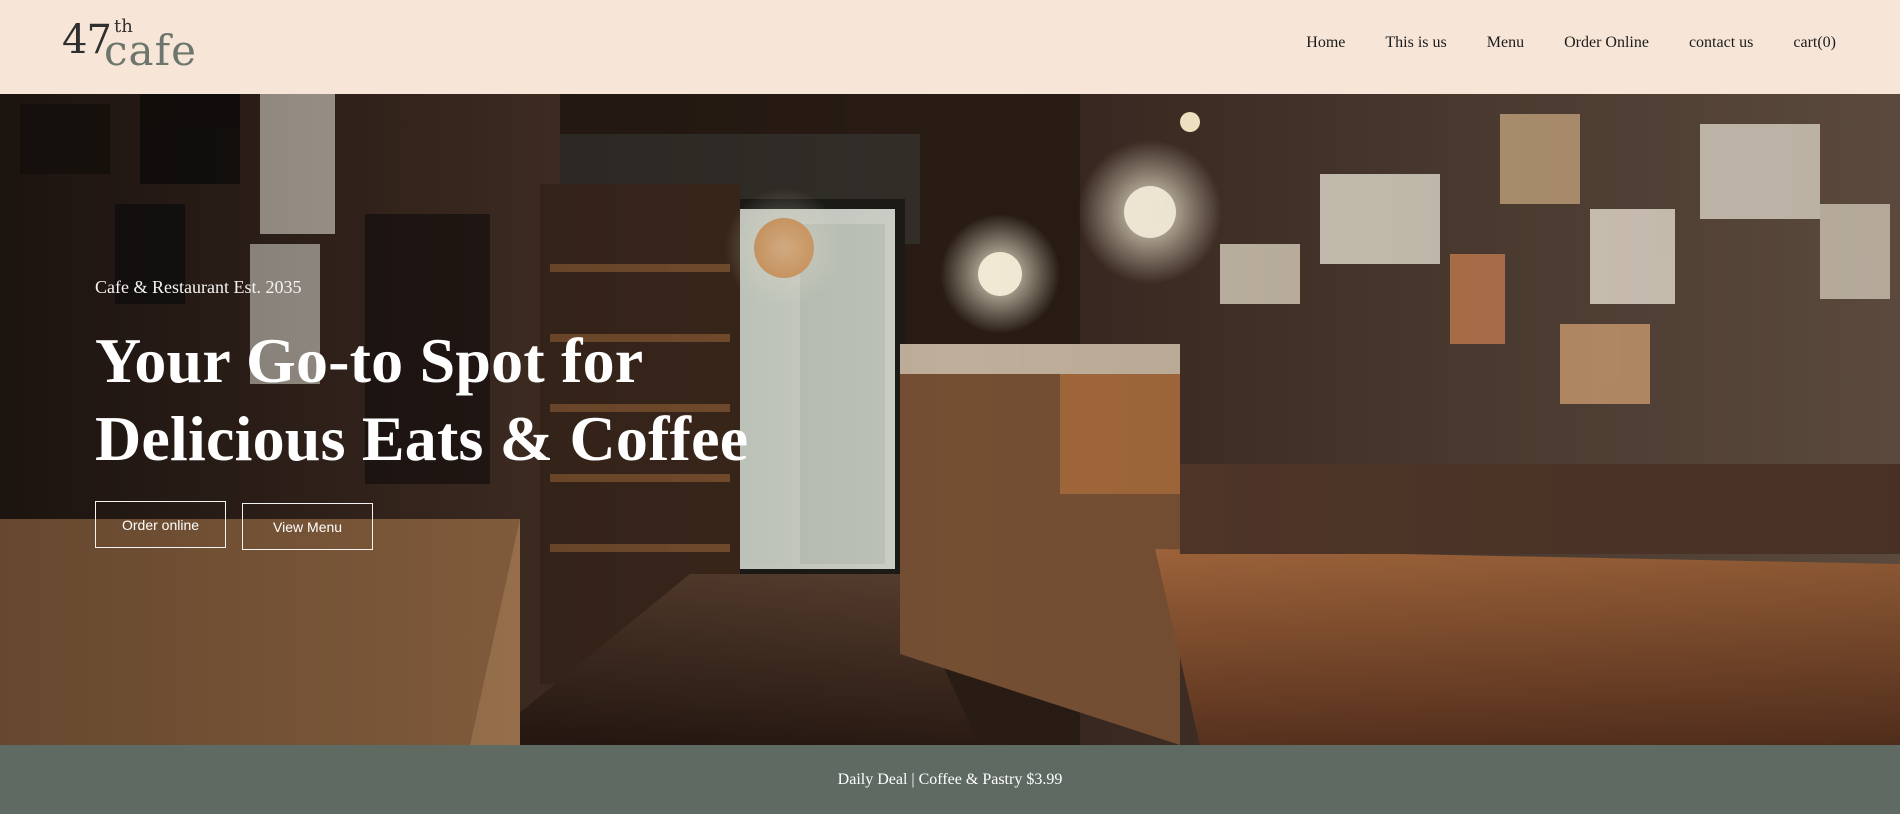 The width and height of the screenshot is (1900, 814). I want to click on daily-deal-text: Daily Deal | Coffee & Pastry $3.99, so click(950, 779).